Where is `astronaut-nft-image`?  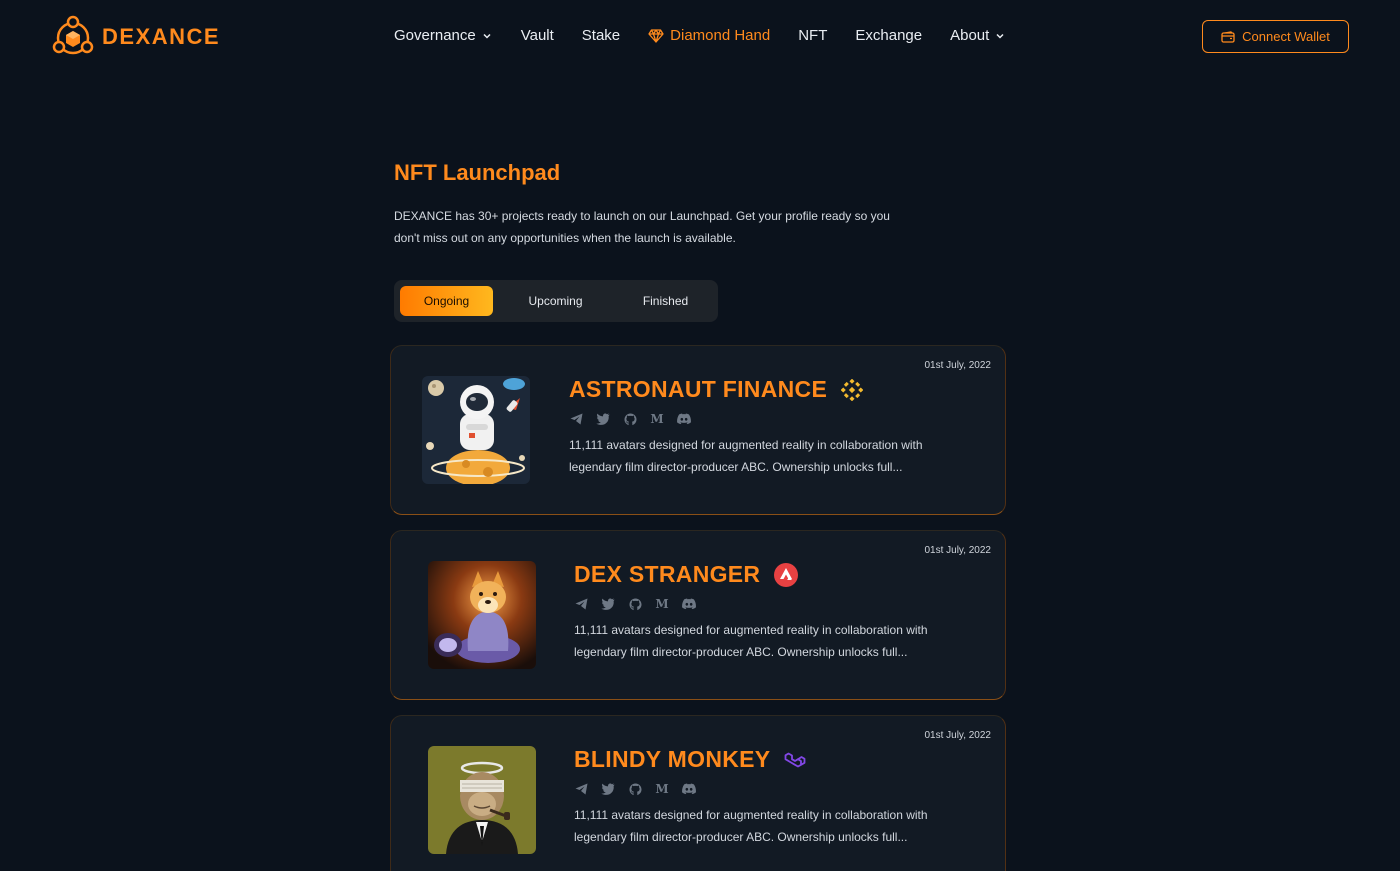
astronaut-nft-image is located at coordinates (476, 430).